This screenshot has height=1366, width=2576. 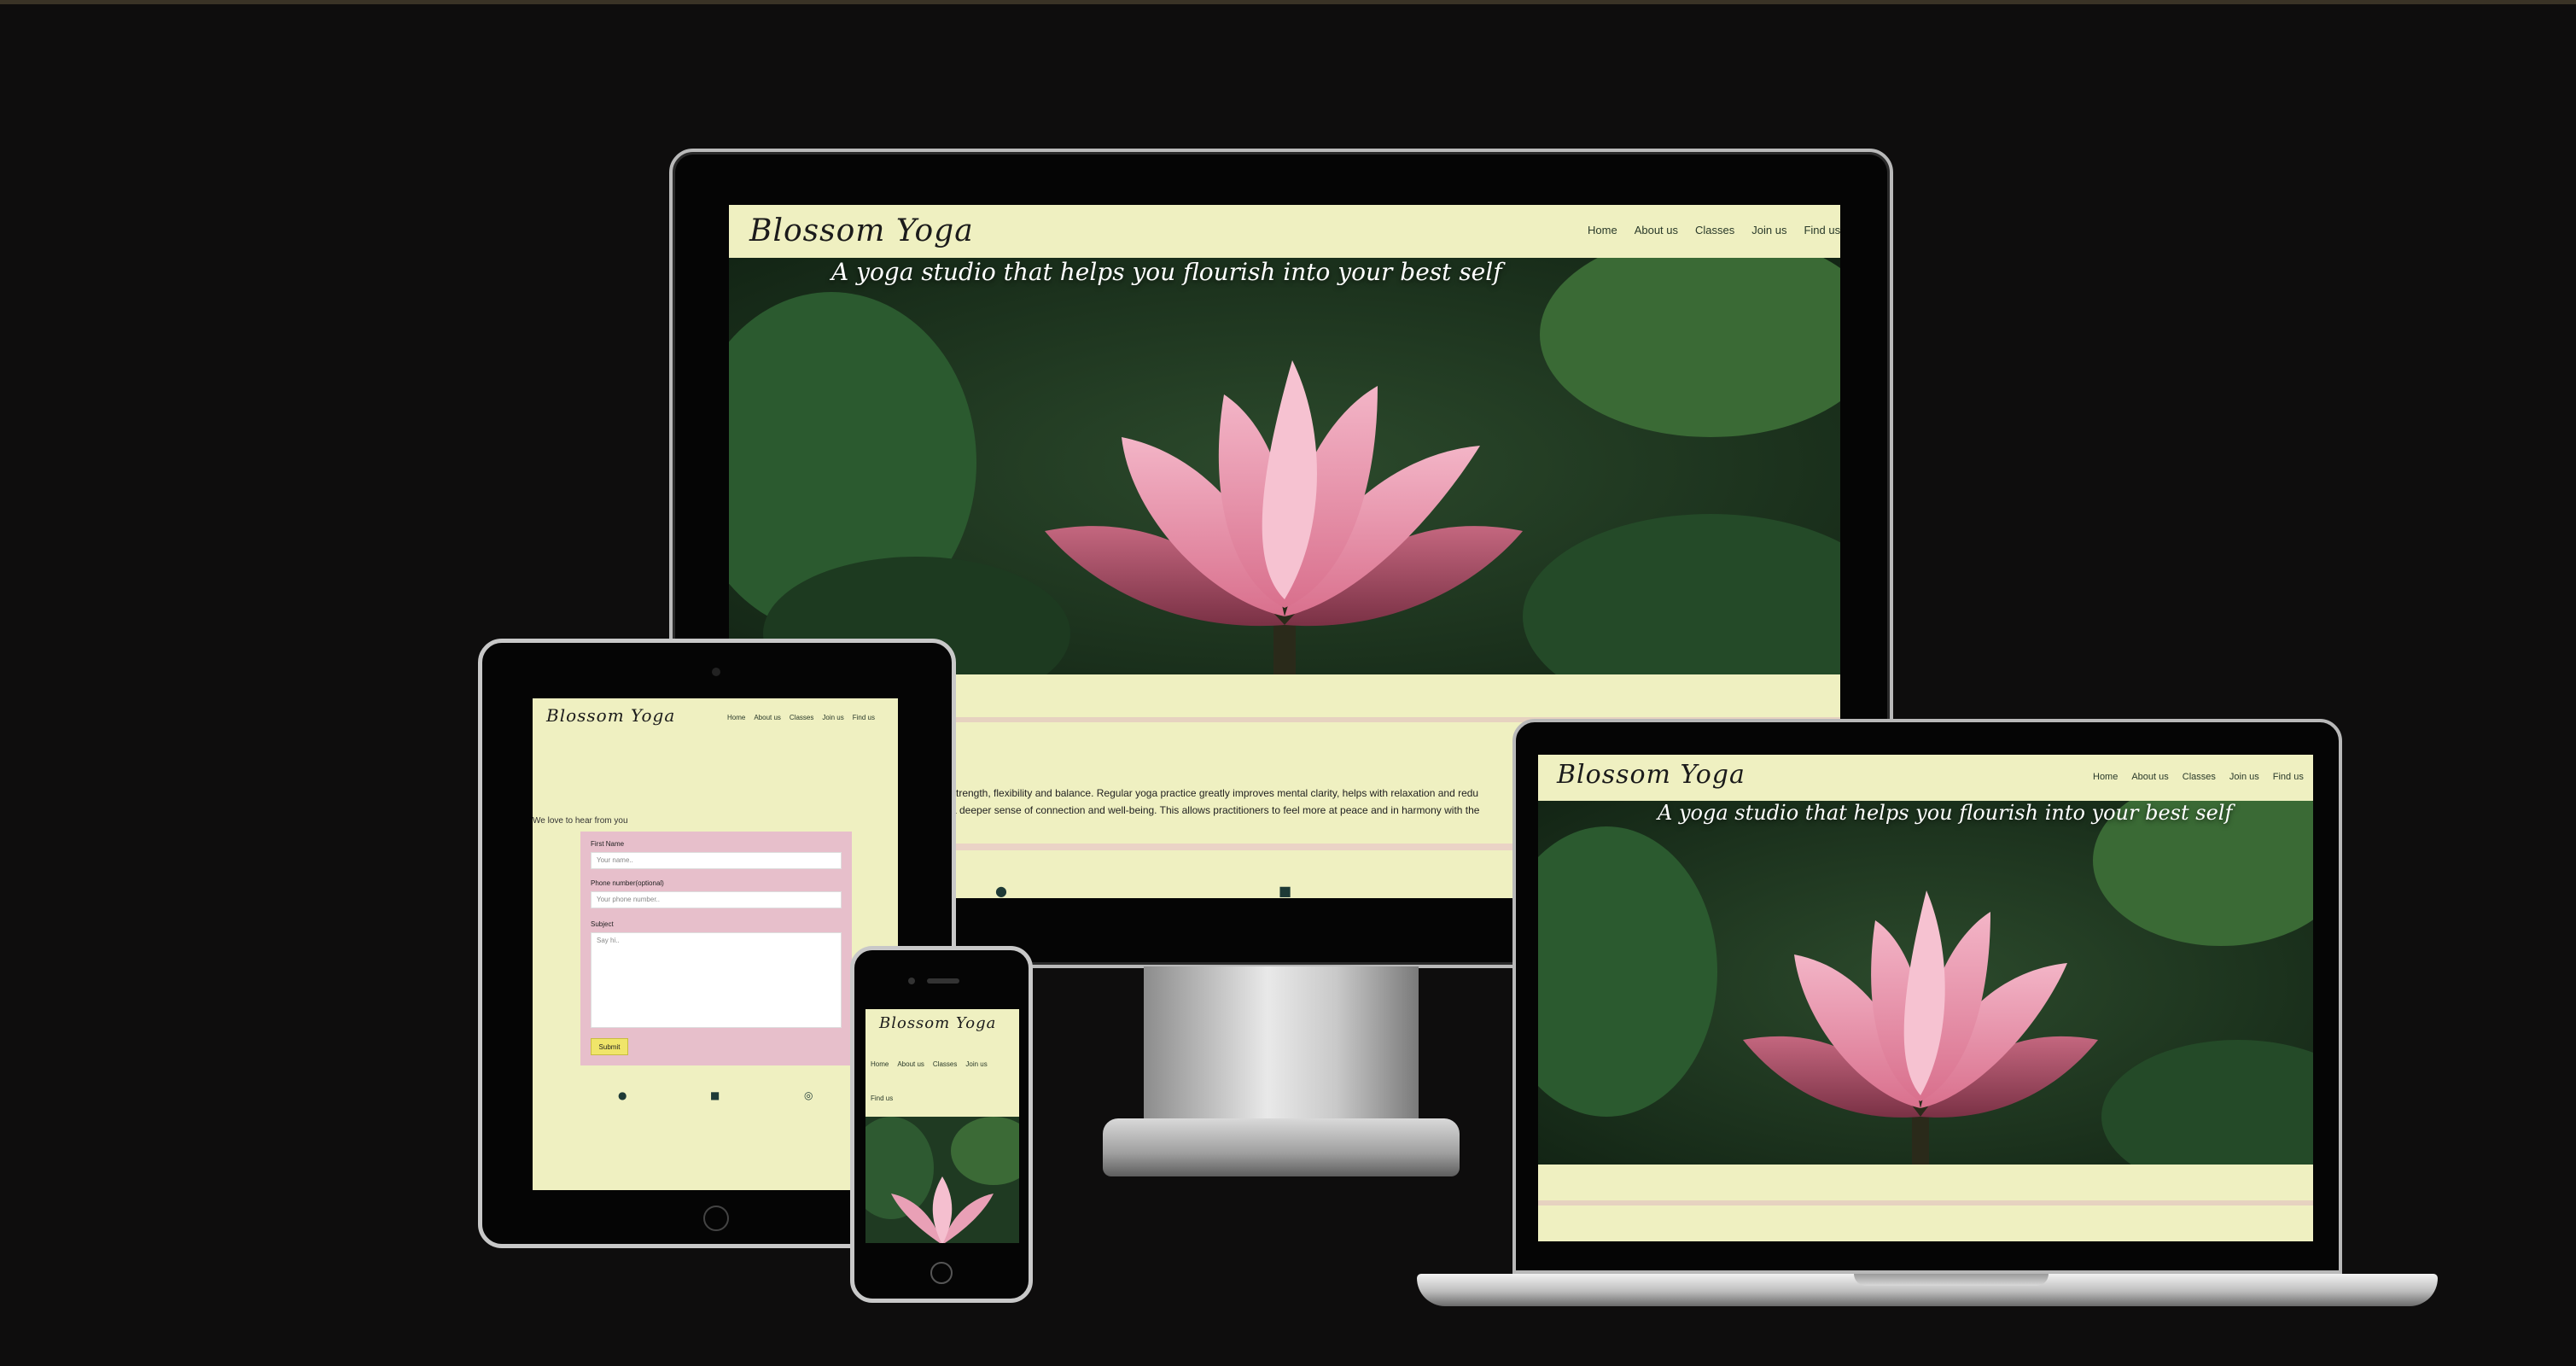 What do you see at coordinates (808, 1095) in the screenshot?
I see `instagram-icon: ◎` at bounding box center [808, 1095].